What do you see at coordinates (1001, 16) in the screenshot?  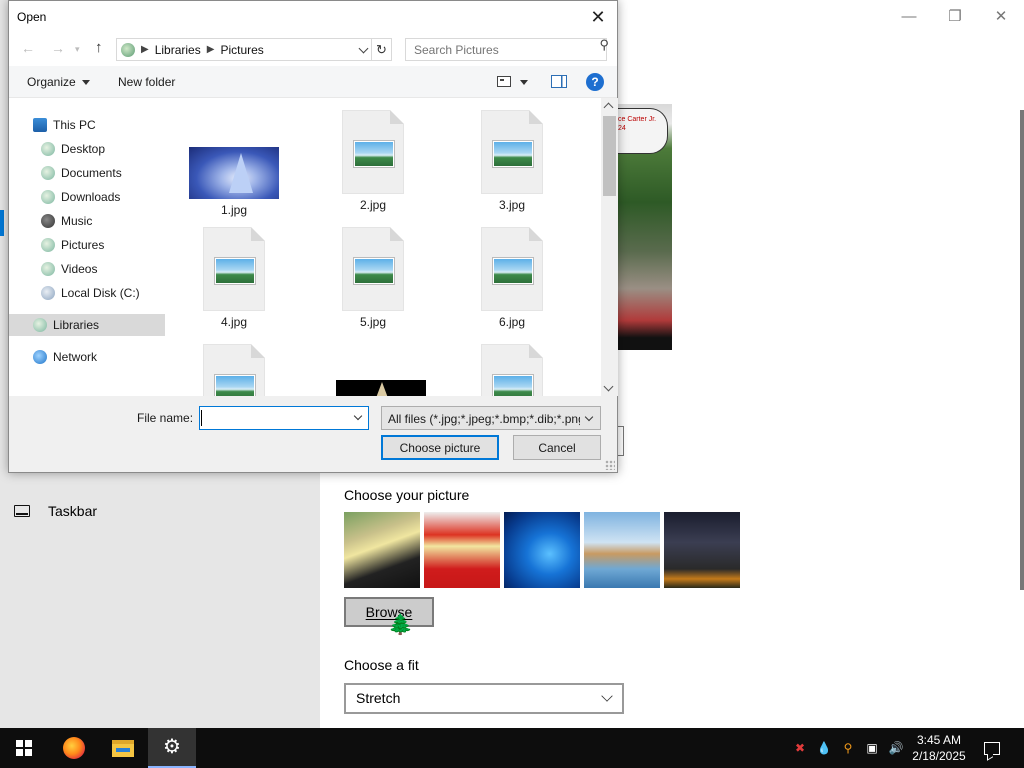 I see `close-button: ✕` at bounding box center [1001, 16].